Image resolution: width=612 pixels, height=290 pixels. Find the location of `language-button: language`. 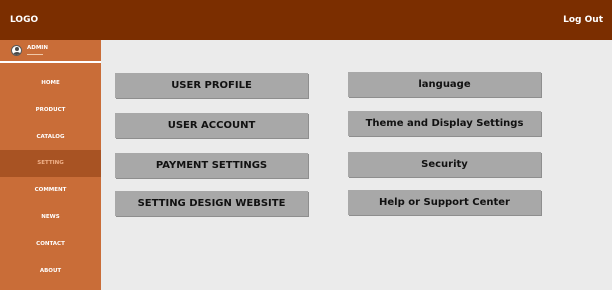

language-button: language is located at coordinates (444, 84).